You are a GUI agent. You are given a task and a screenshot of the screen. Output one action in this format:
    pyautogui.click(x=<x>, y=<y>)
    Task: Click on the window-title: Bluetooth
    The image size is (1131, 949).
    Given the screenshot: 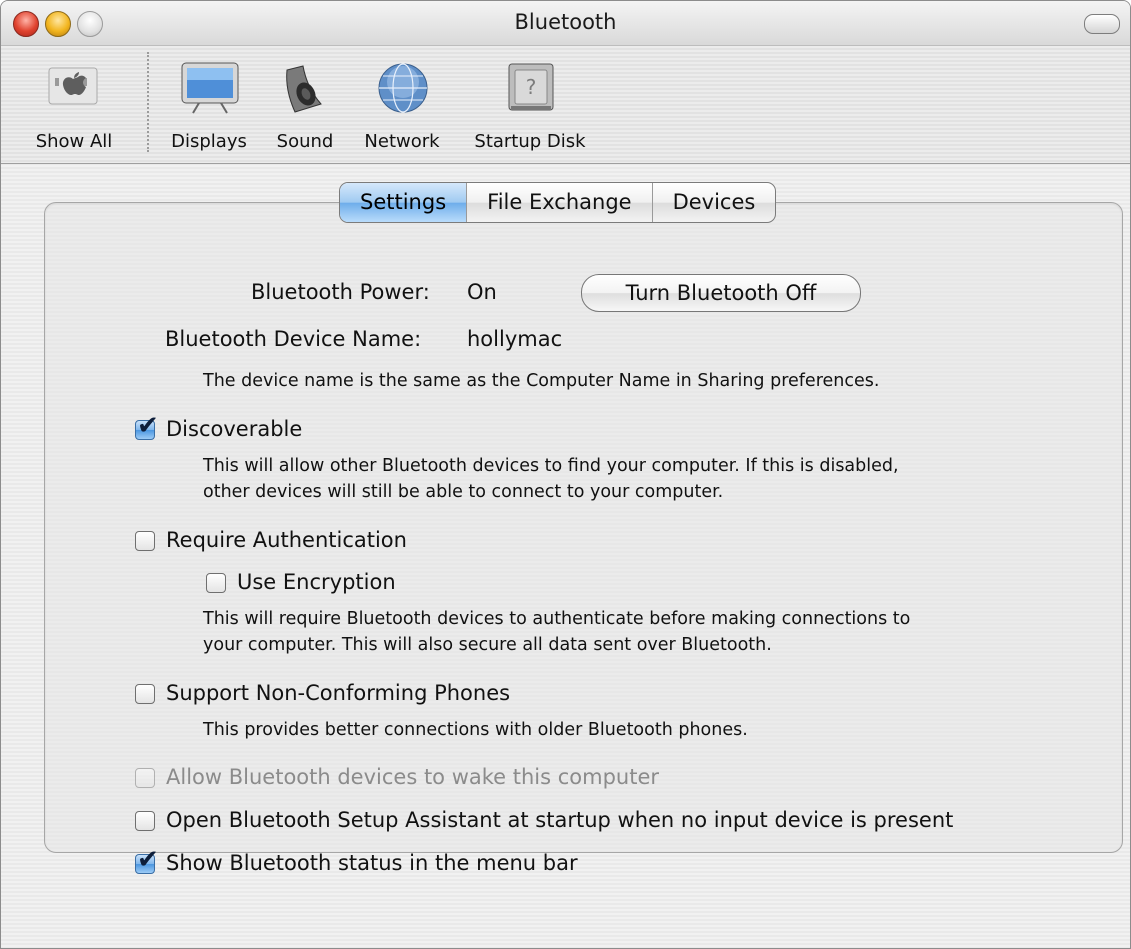 What is the action you would take?
    pyautogui.click(x=565, y=22)
    